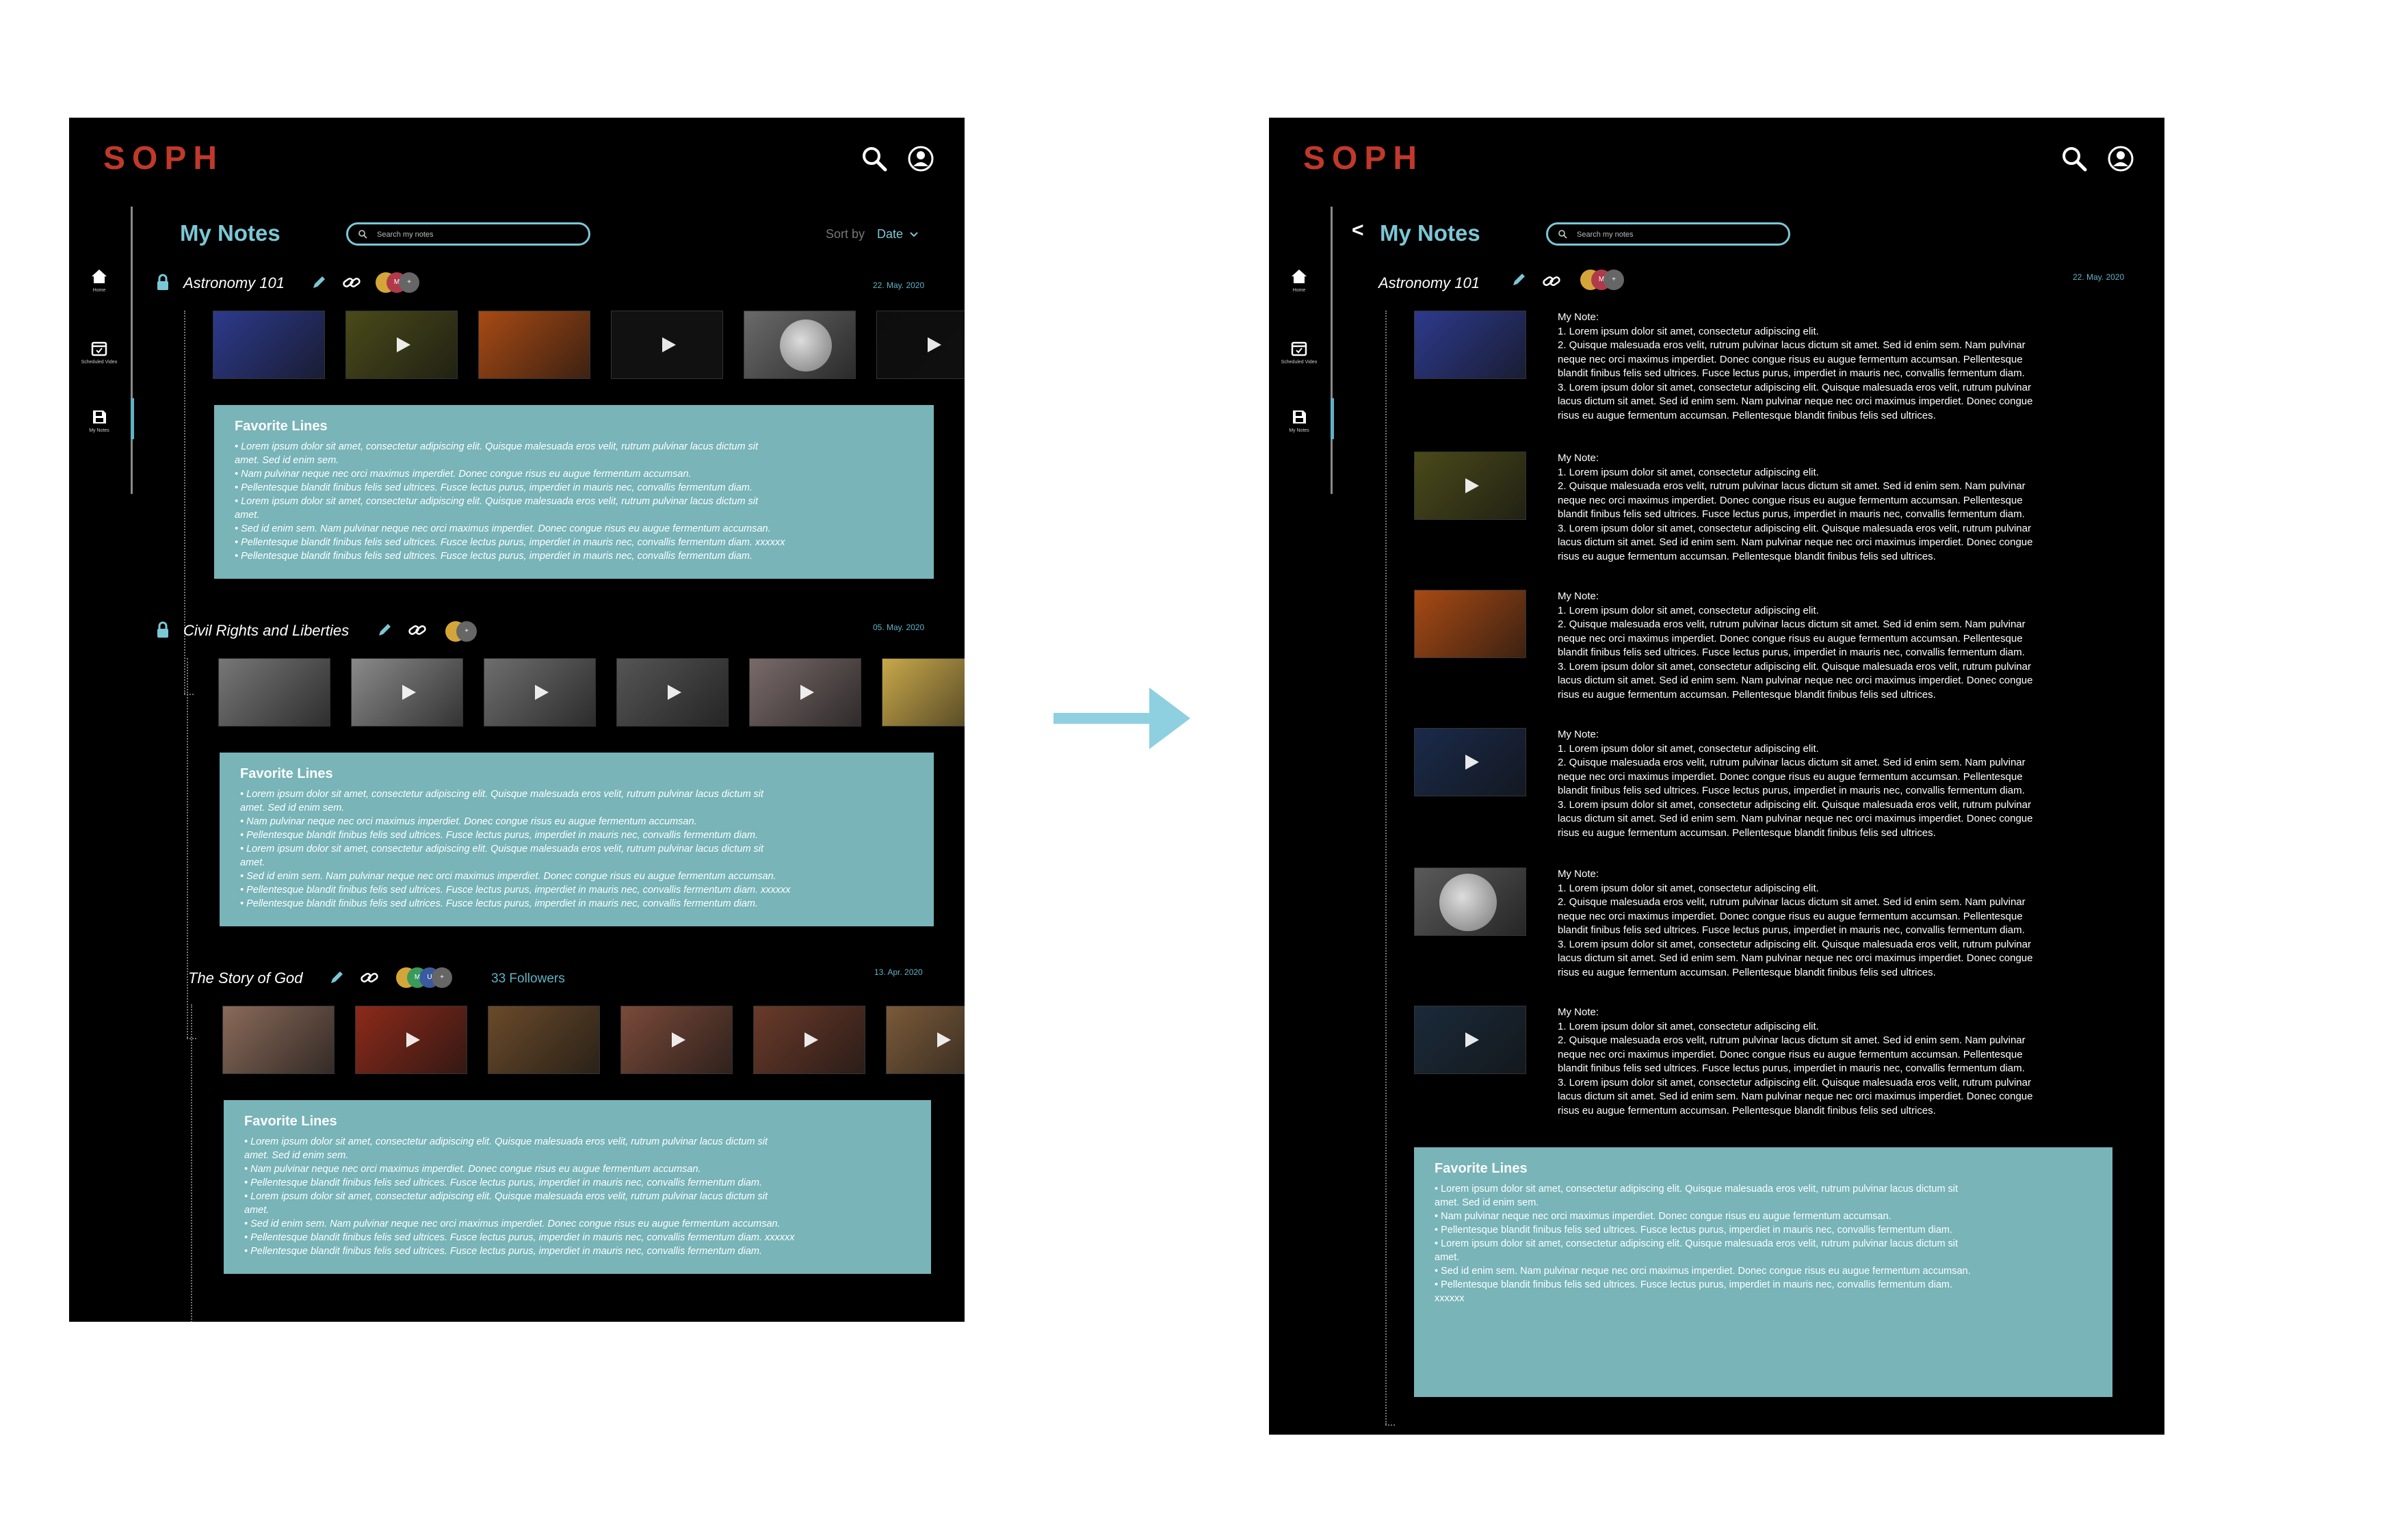  I want to click on sort-label: Sort by, so click(845, 234).